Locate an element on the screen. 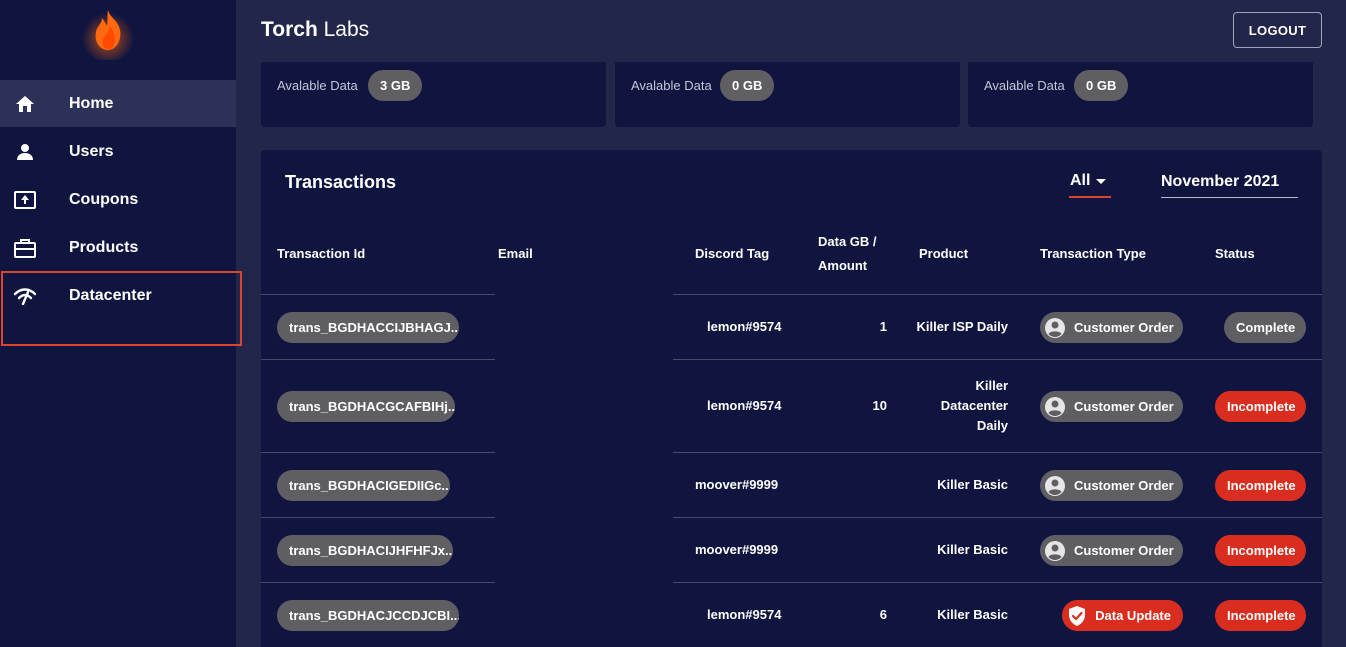 This screenshot has height=647, width=1346. chevron-down-icon is located at coordinates (1101, 181).